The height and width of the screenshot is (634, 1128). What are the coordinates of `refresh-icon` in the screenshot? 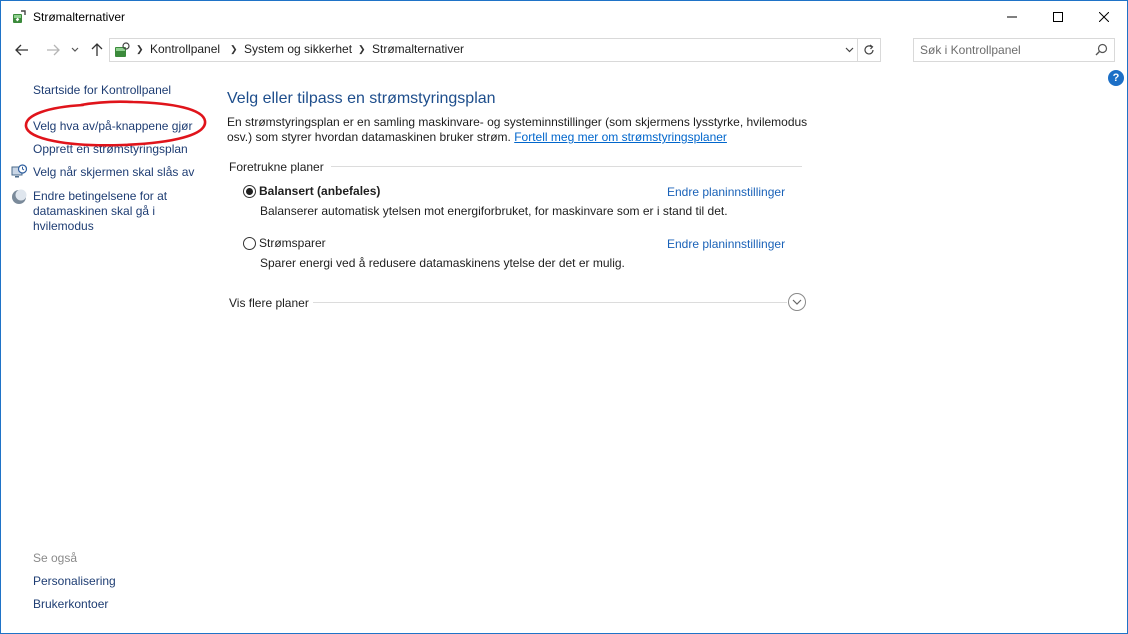 It's located at (869, 49).